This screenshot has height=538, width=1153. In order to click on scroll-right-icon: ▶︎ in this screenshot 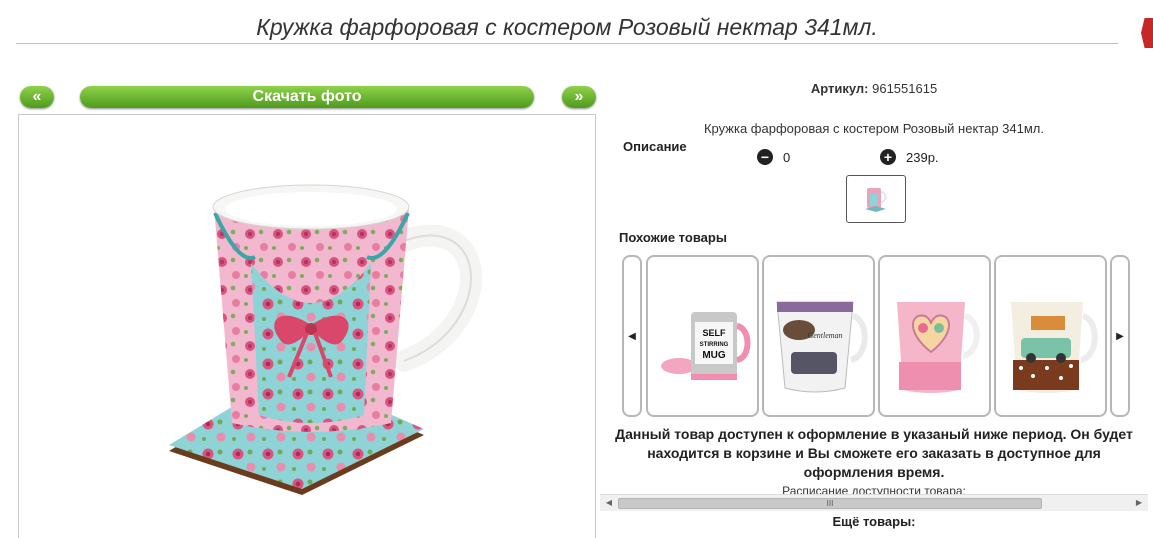, I will do `click(1139, 503)`.